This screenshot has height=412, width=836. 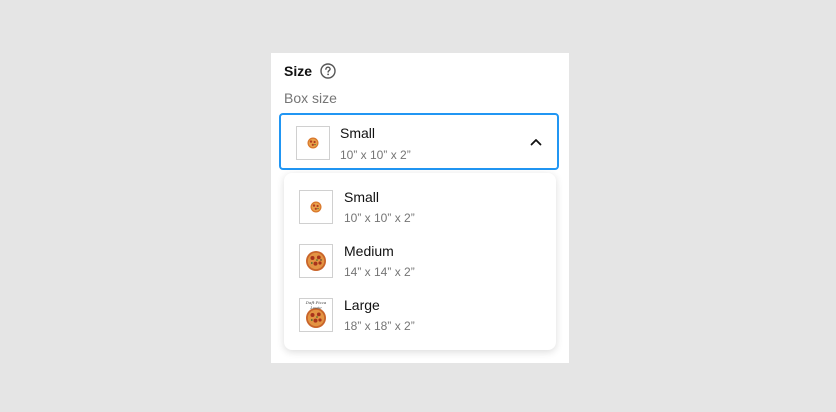 I want to click on pizza-large-icon: Daft Pizza Louie, so click(x=316, y=315).